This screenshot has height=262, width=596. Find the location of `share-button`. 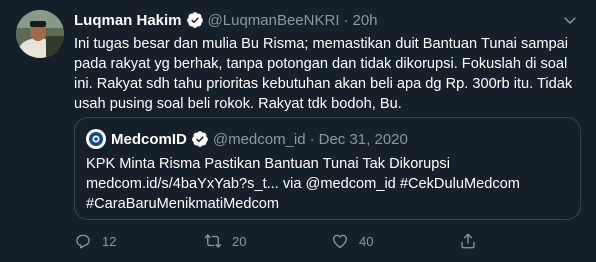

share-button is located at coordinates (468, 241).